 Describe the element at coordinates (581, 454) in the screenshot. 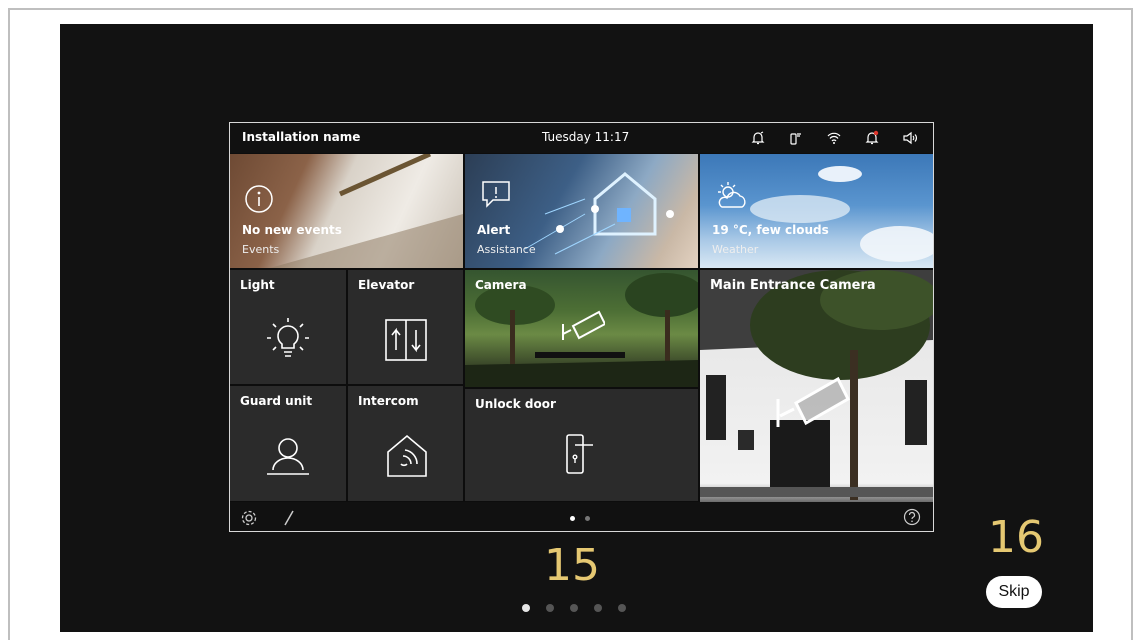

I see `door-handle-icon` at that location.